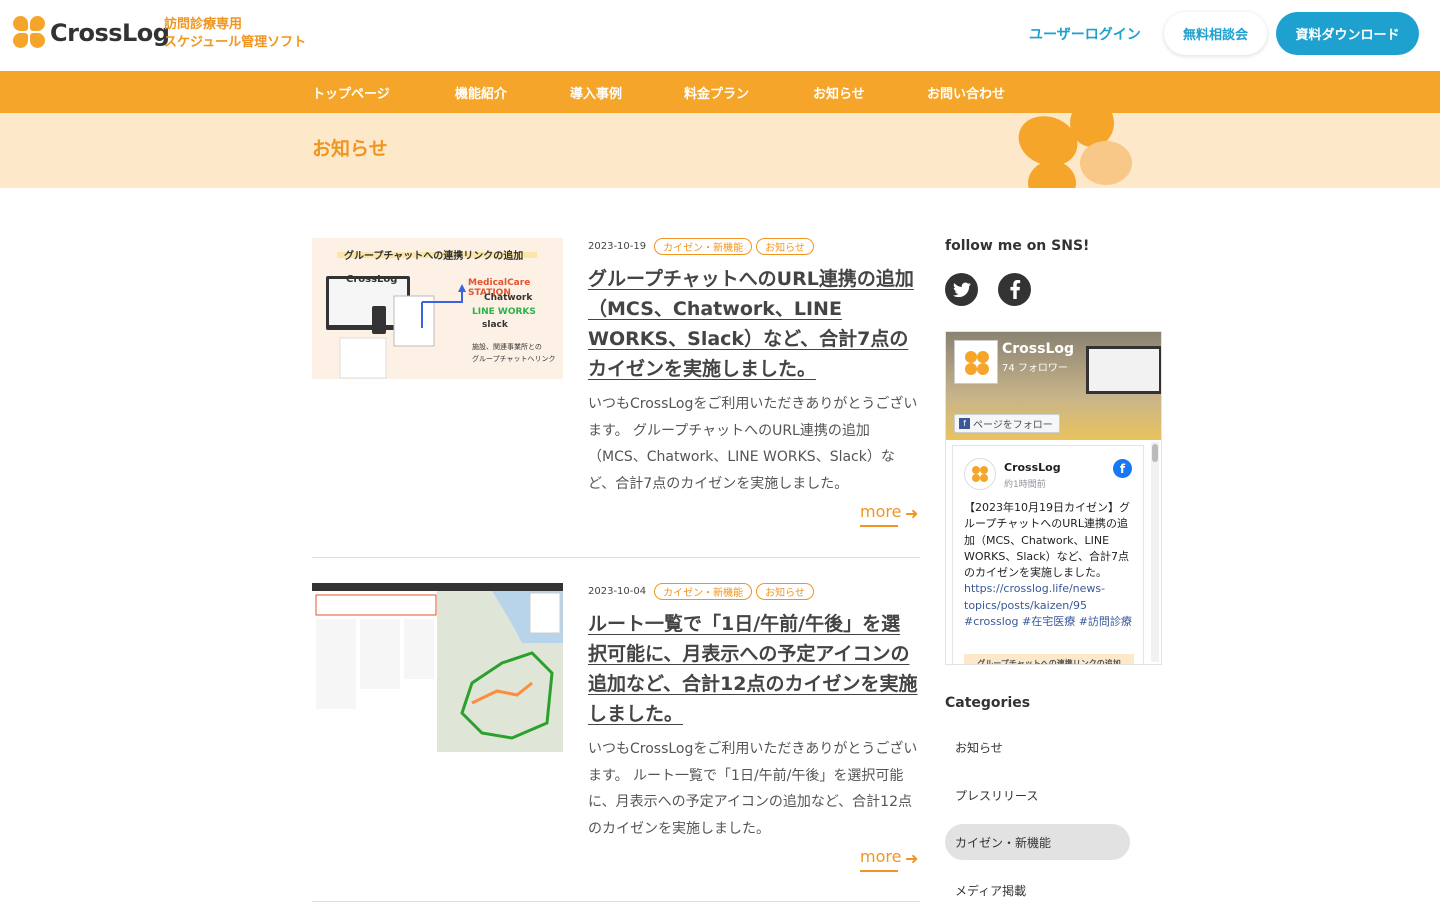 The width and height of the screenshot is (1440, 923). What do you see at coordinates (1122, 468) in the screenshot?
I see `facebook-badge-icon: f` at bounding box center [1122, 468].